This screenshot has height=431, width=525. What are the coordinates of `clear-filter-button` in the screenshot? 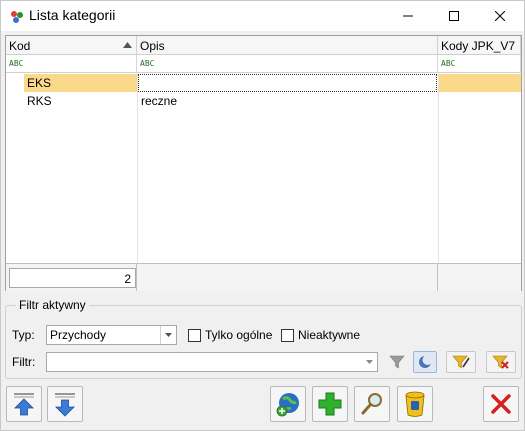 It's located at (501, 362).